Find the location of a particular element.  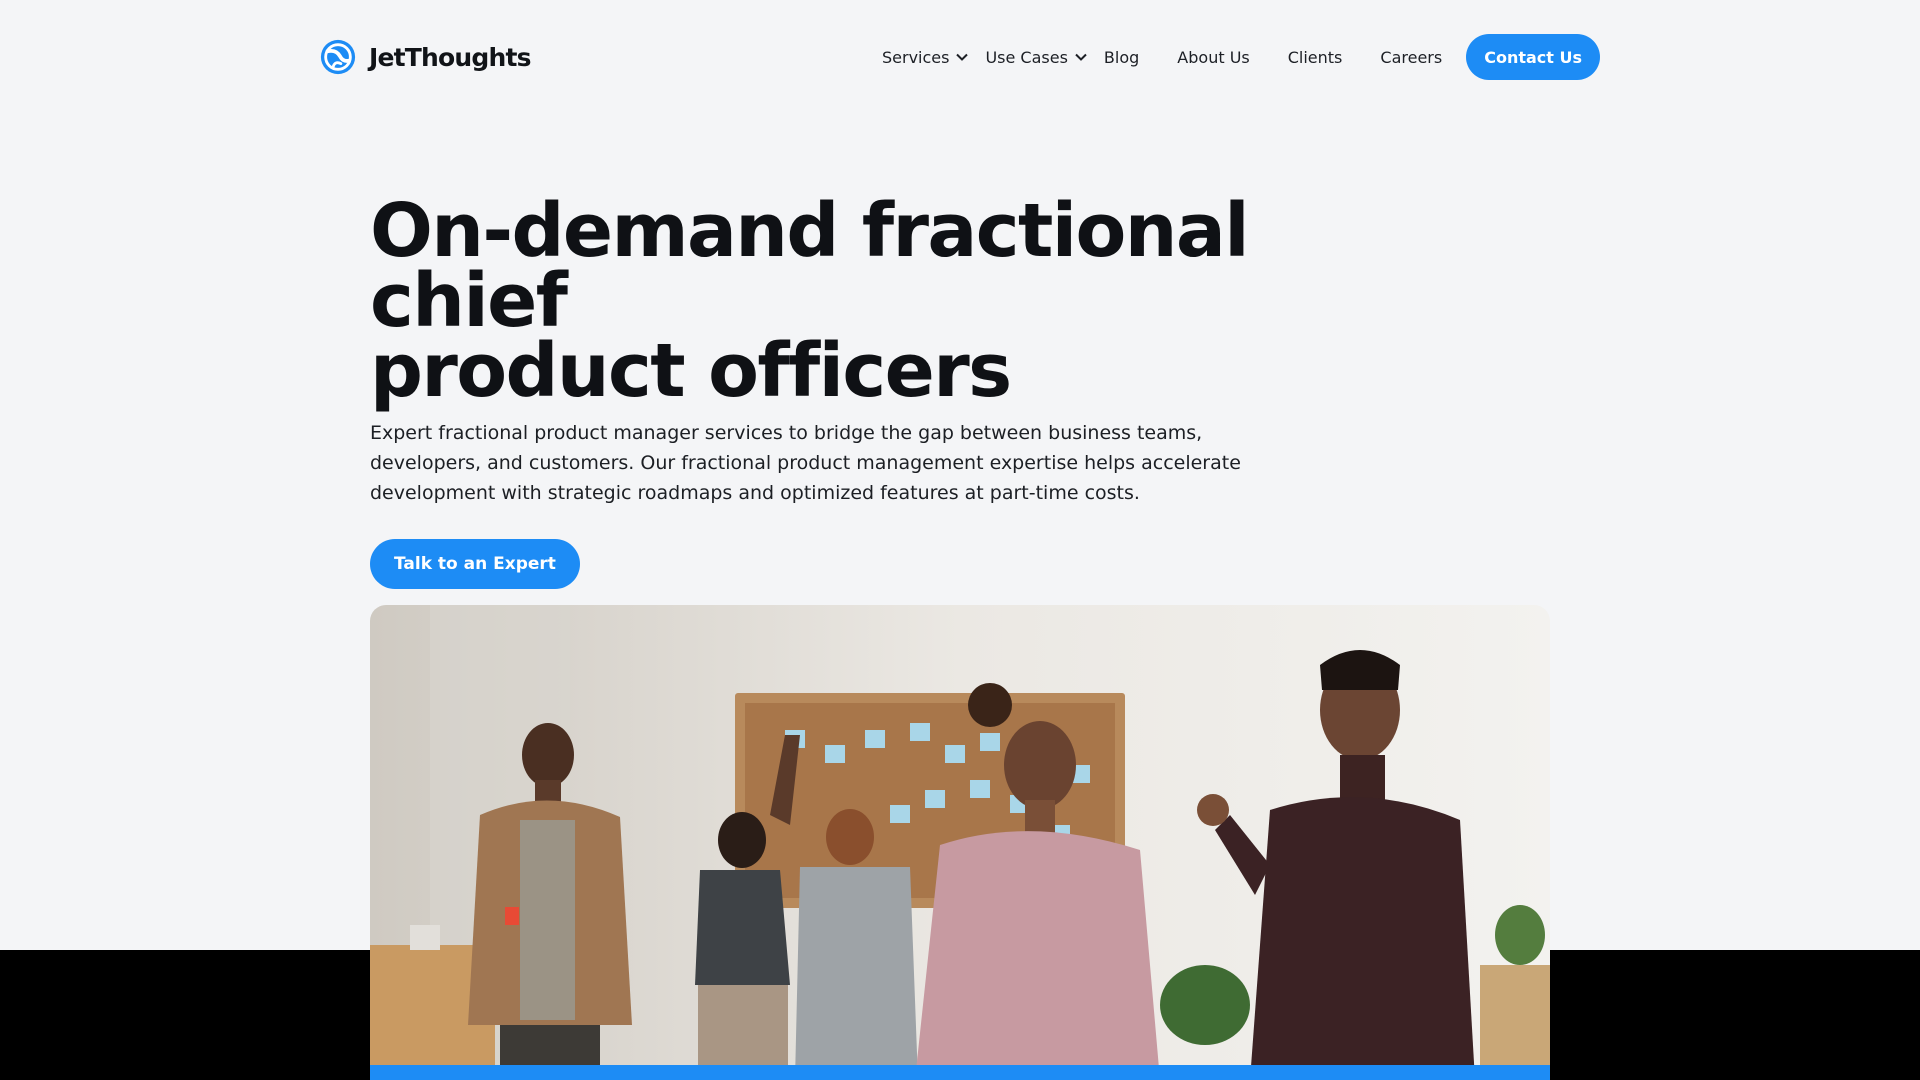

nav-use-cases: Use Cases is located at coordinates (1036, 57).